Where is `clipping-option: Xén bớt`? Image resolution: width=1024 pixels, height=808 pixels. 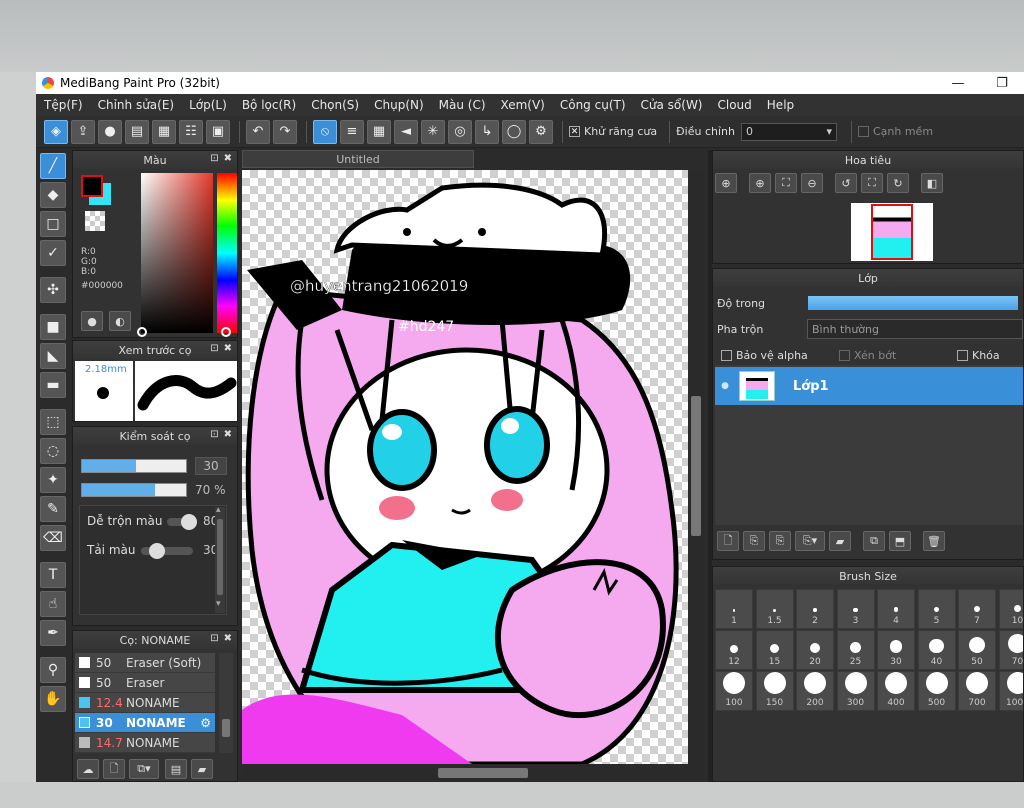 clipping-option: Xén bớt is located at coordinates (867, 355).